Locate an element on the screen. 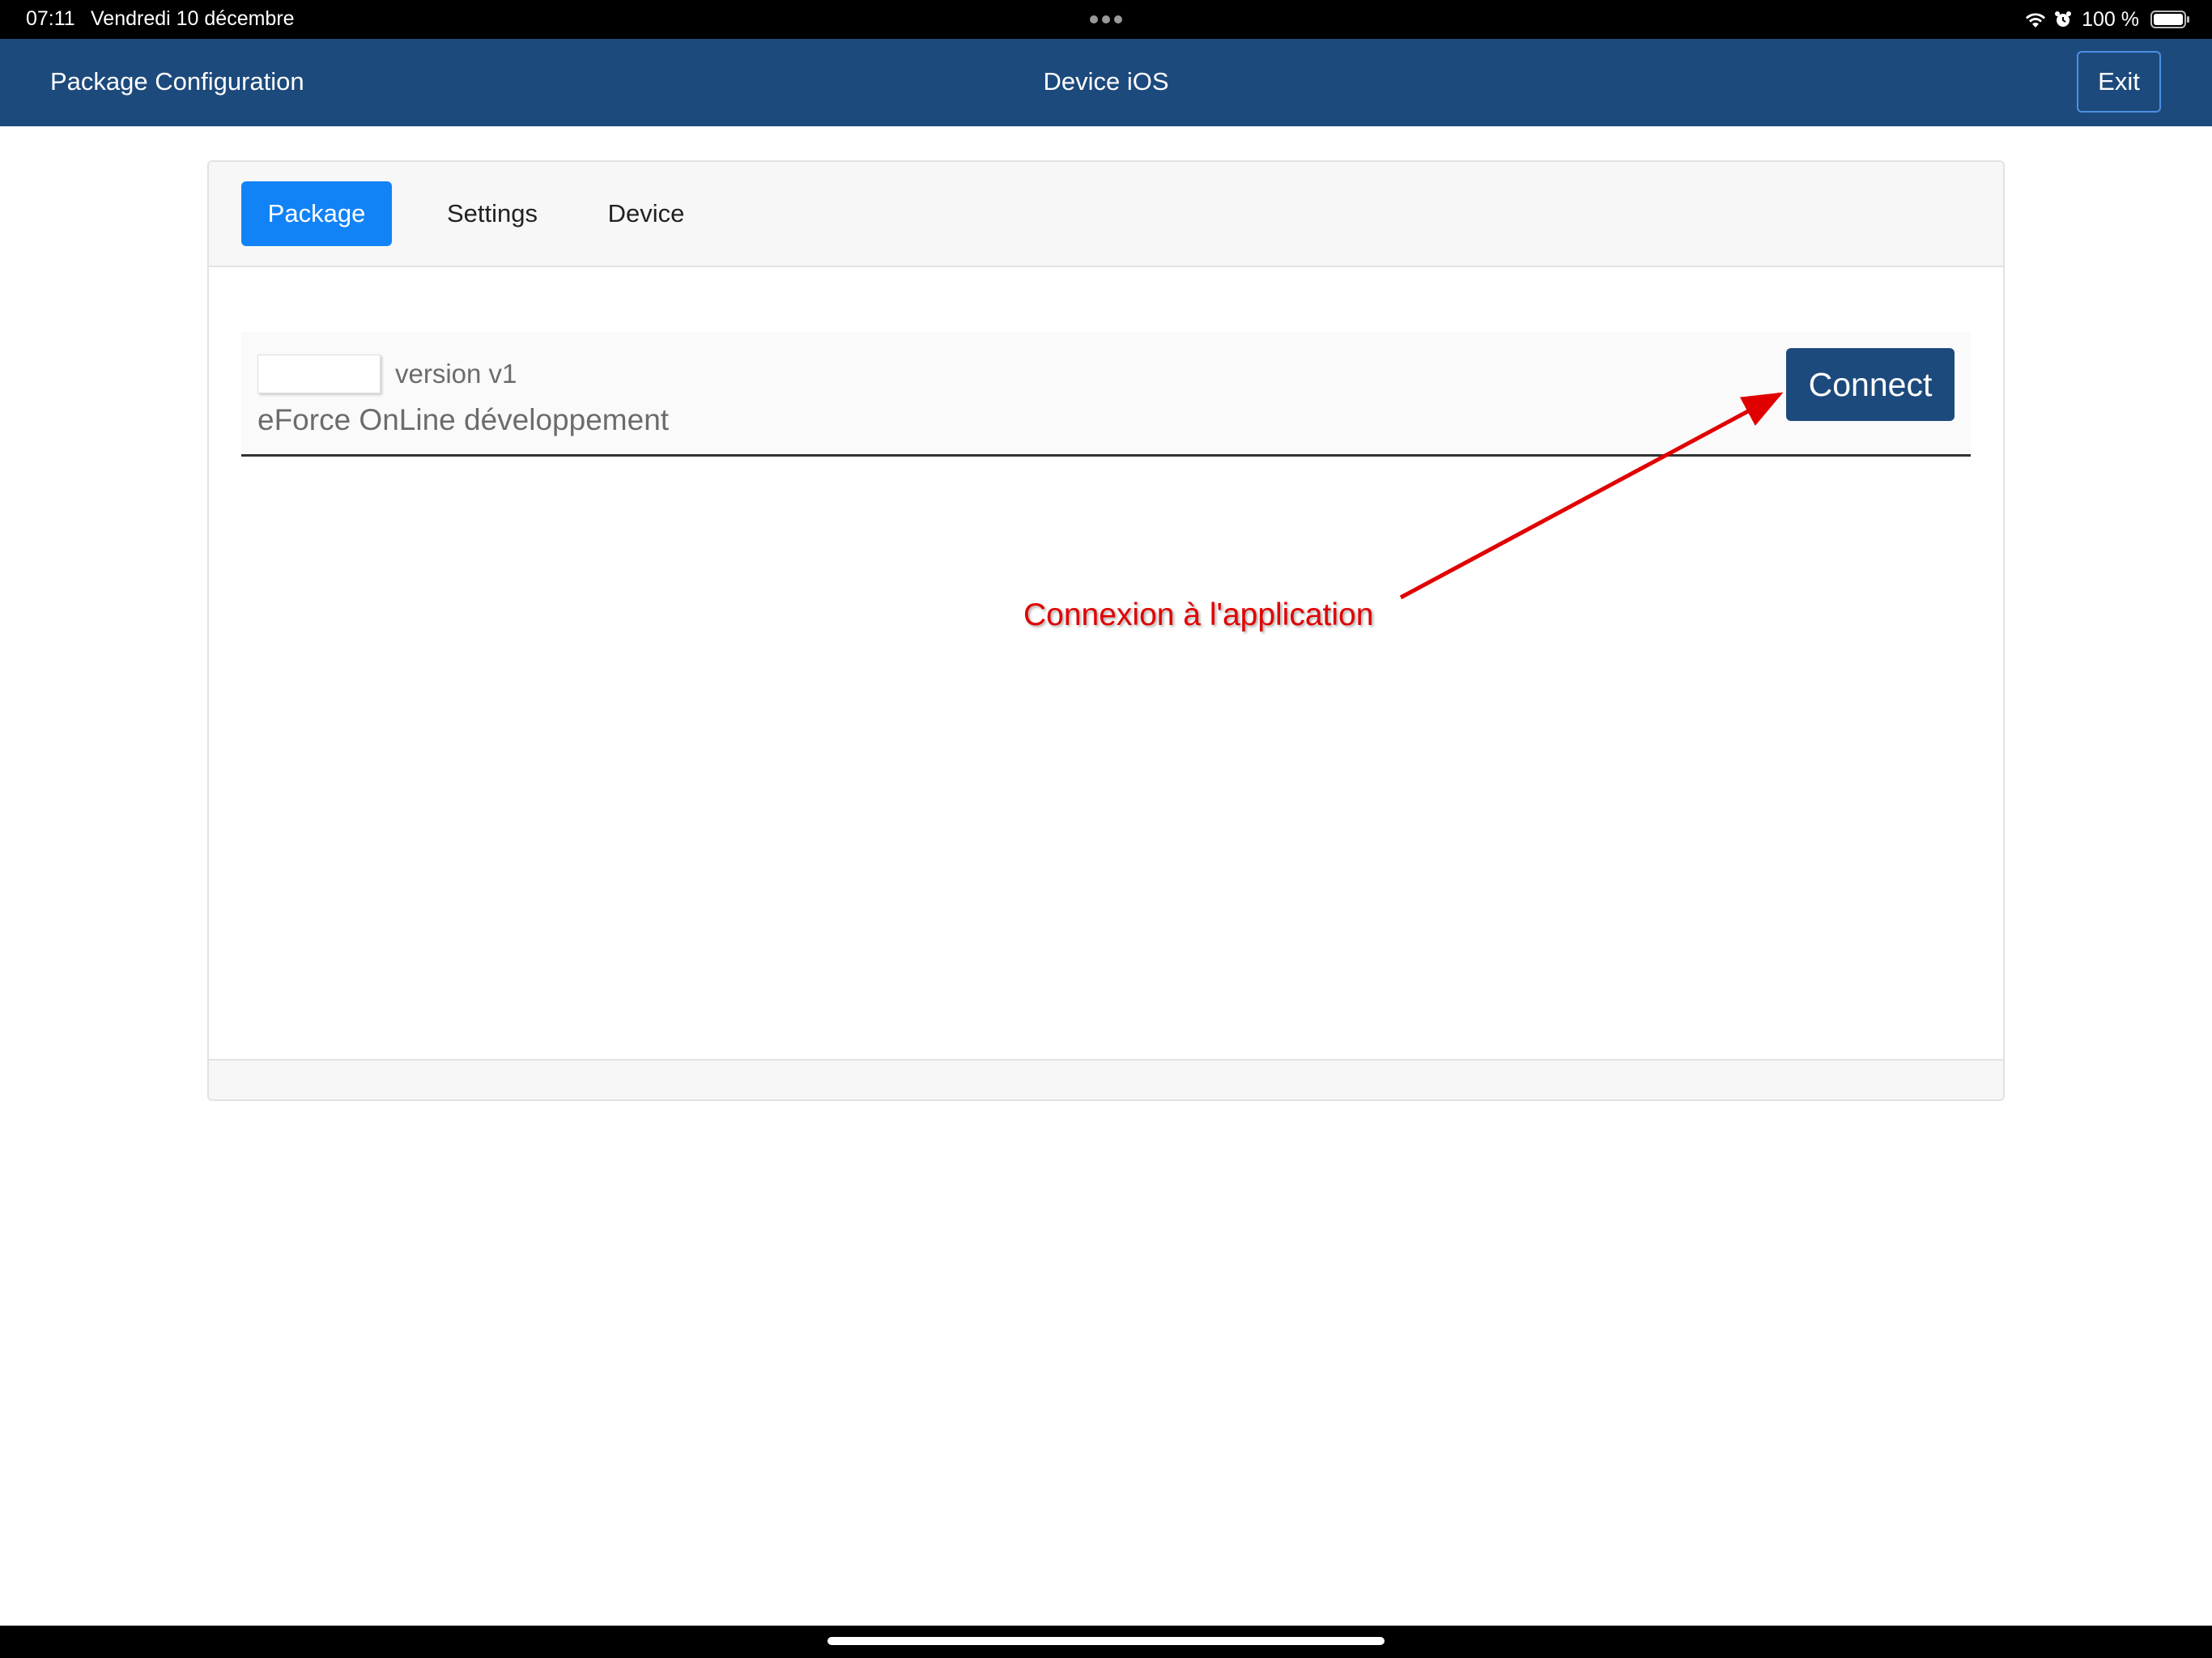 This screenshot has width=2212, height=1658. status-indicators: 100 % is located at coordinates (2106, 19).